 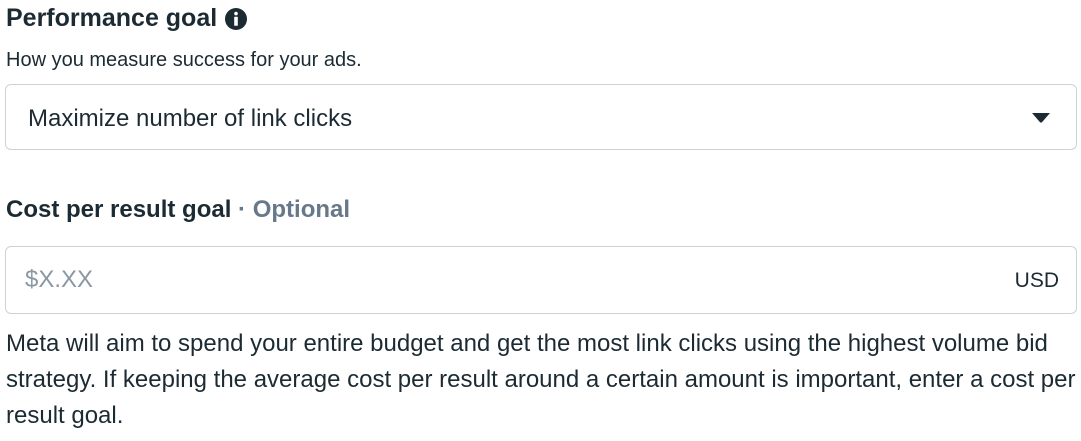 What do you see at coordinates (236, 19) in the screenshot?
I see `info-icon` at bounding box center [236, 19].